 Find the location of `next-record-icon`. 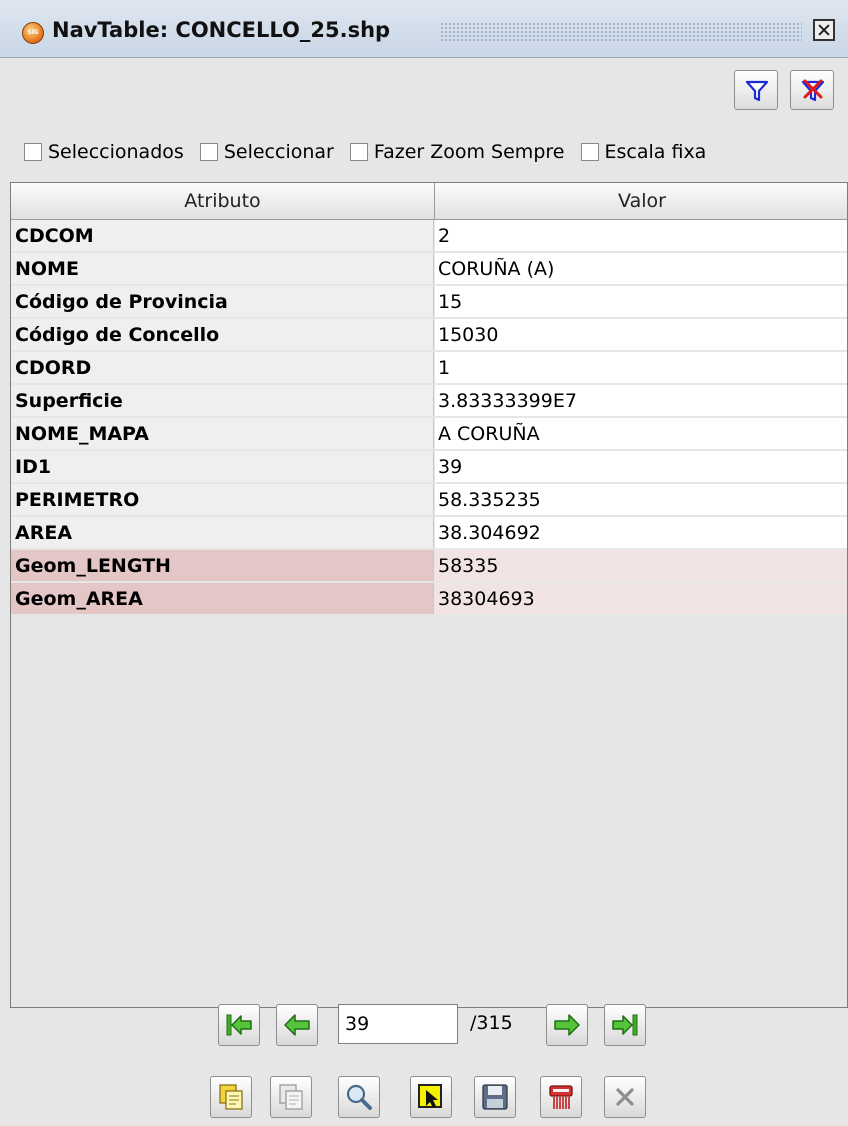

next-record-icon is located at coordinates (567, 1025).